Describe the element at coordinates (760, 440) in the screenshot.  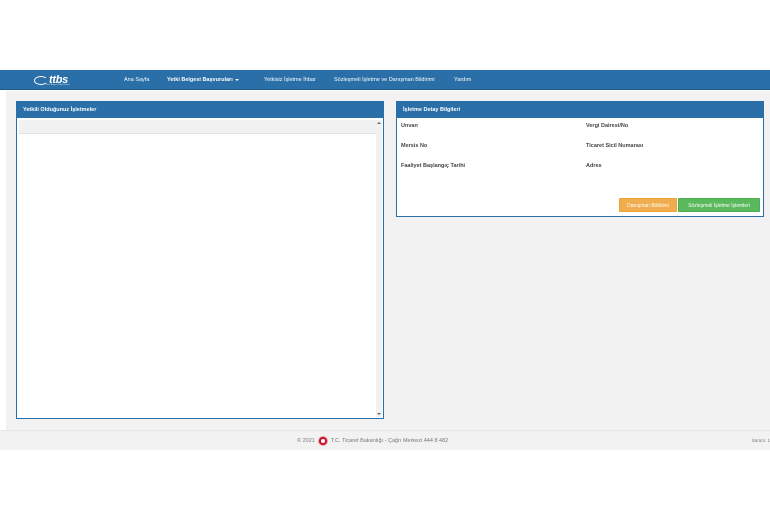
I see `version-text: Sürüm: 1` at that location.